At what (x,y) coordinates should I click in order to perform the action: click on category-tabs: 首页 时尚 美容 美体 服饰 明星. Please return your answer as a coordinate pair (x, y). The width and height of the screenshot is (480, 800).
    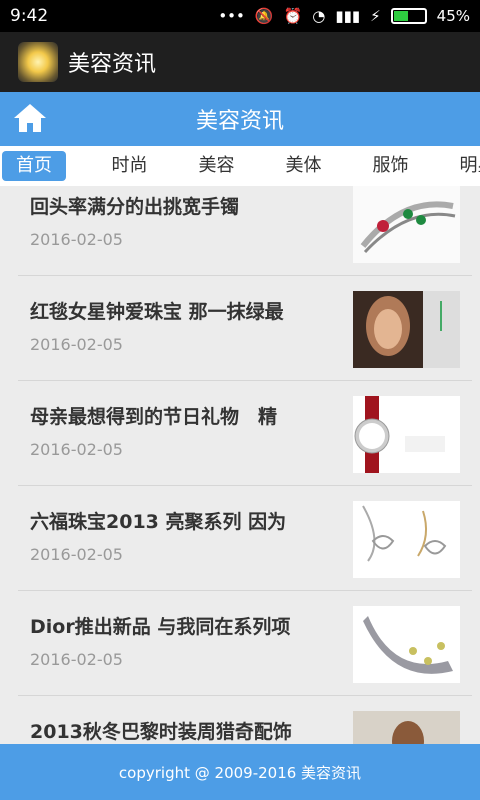
    Looking at the image, I should click on (240, 166).